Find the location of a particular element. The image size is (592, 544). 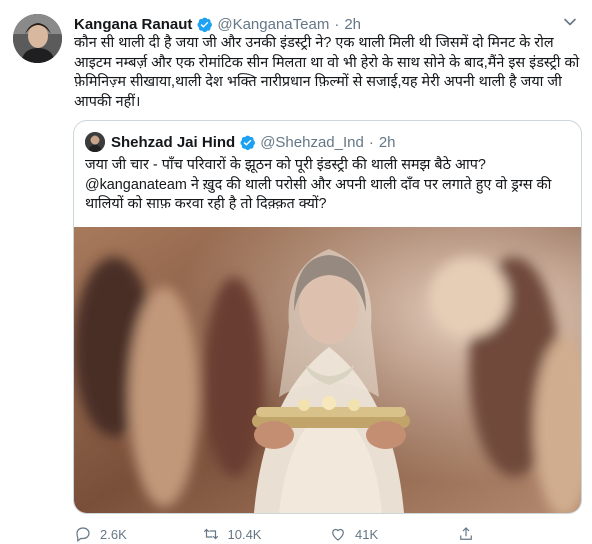

quoted-author-handle: @Shehzad_Ind is located at coordinates (312, 142).